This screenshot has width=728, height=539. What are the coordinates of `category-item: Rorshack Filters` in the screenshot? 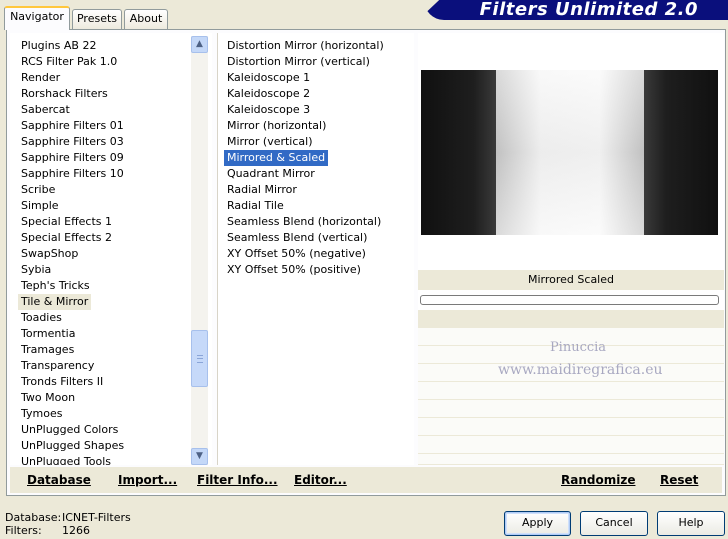 It's located at (64, 94).